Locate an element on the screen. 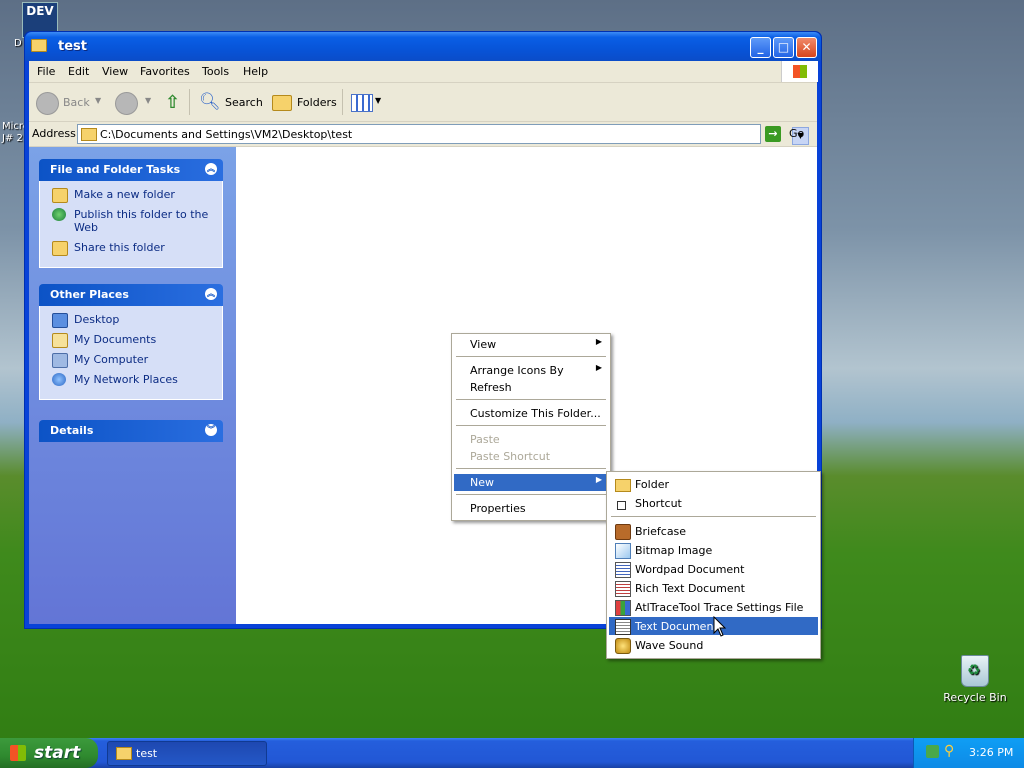 The width and height of the screenshot is (1024, 768). place-desktop: Desktop is located at coordinates (133, 320).